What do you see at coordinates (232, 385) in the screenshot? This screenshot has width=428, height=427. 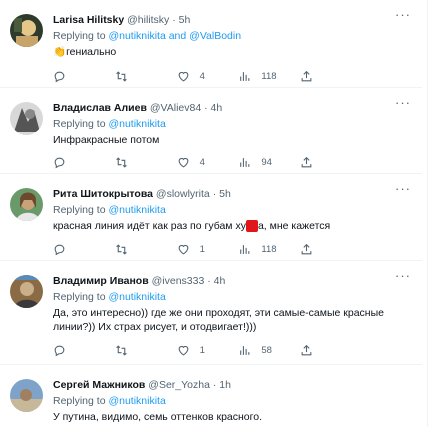 I see `tweet-header: Сергей Мажников @Ser_Yozha · 1h` at bounding box center [232, 385].